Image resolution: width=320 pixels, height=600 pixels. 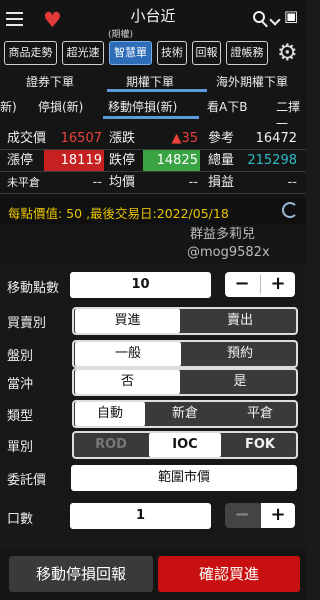 I want to click on position-type-toggle: 自動 新倉 平倉, so click(x=185, y=414).